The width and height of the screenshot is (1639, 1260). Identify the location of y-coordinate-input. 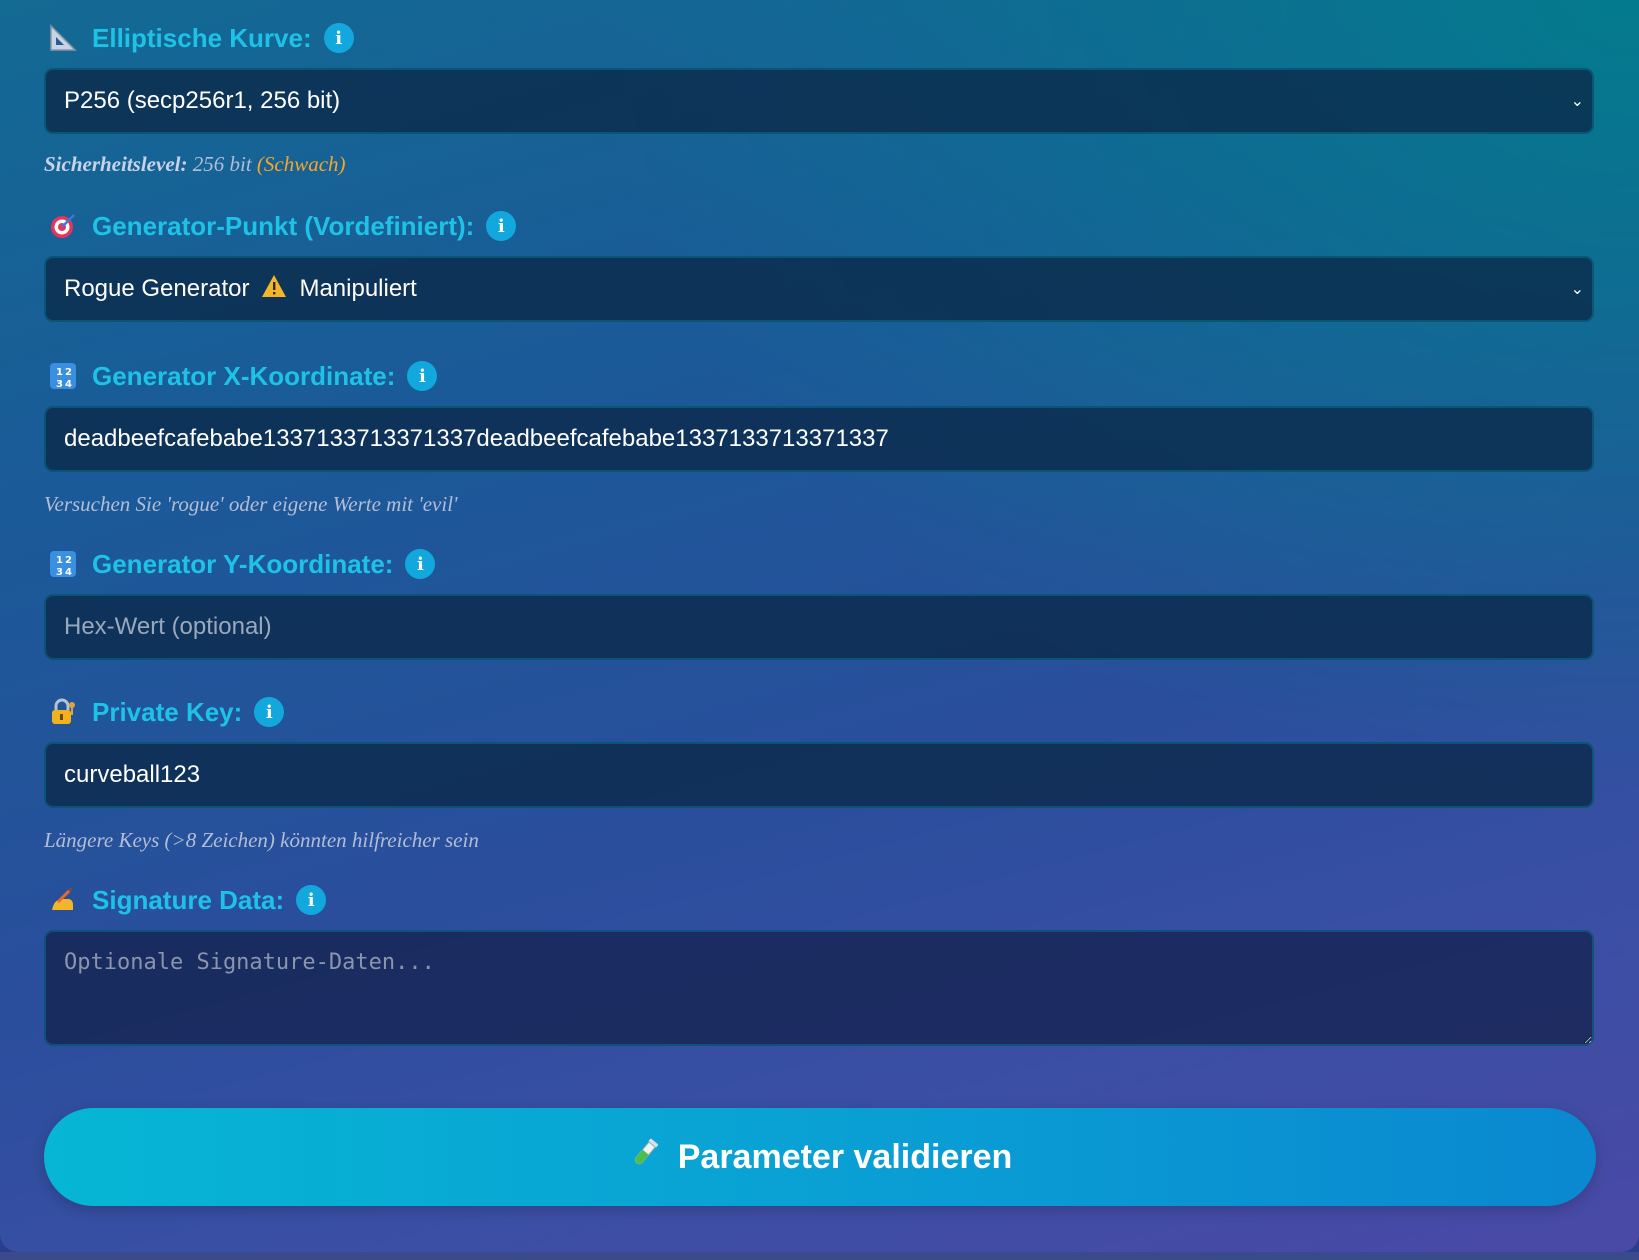
(819, 627).